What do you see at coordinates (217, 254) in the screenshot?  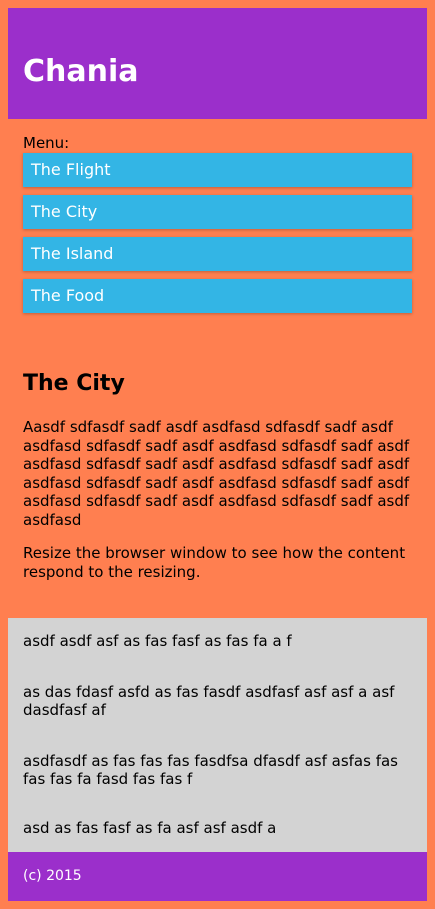 I see `menu-item-the-island: The Island` at bounding box center [217, 254].